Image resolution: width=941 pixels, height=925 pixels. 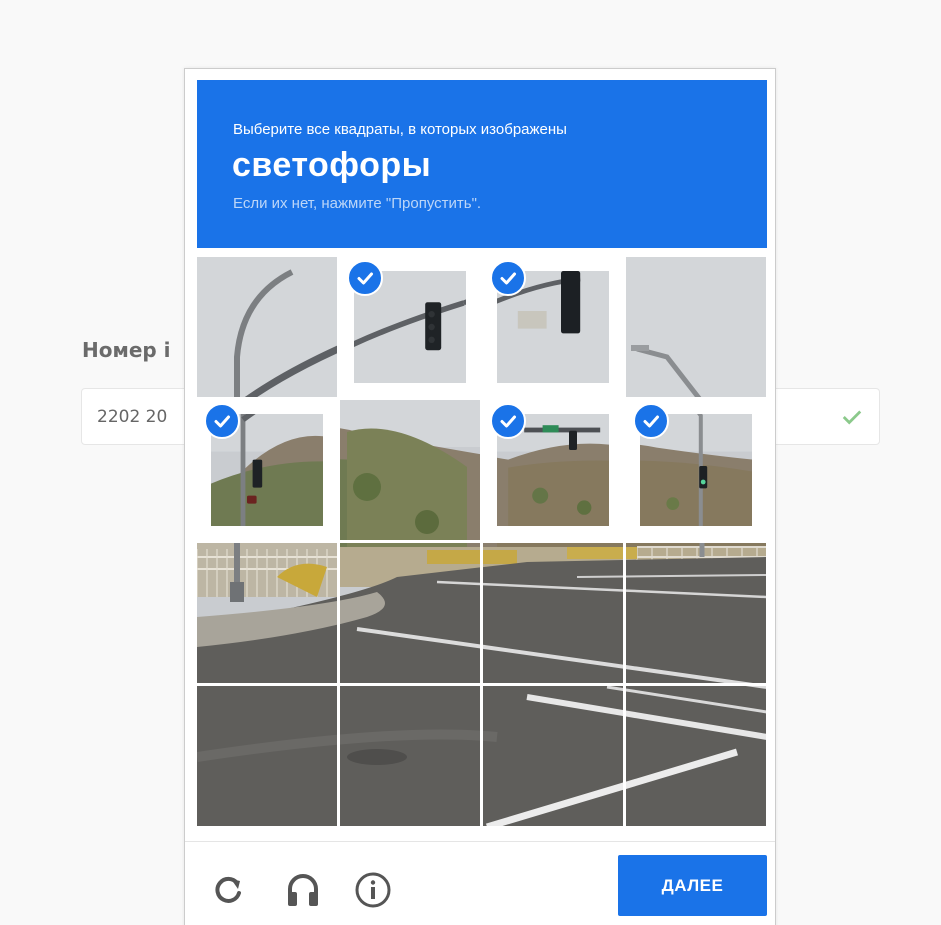 What do you see at coordinates (357, 203) in the screenshot?
I see `captcha-hint: Если их нет, нажмите "Пропустить".` at bounding box center [357, 203].